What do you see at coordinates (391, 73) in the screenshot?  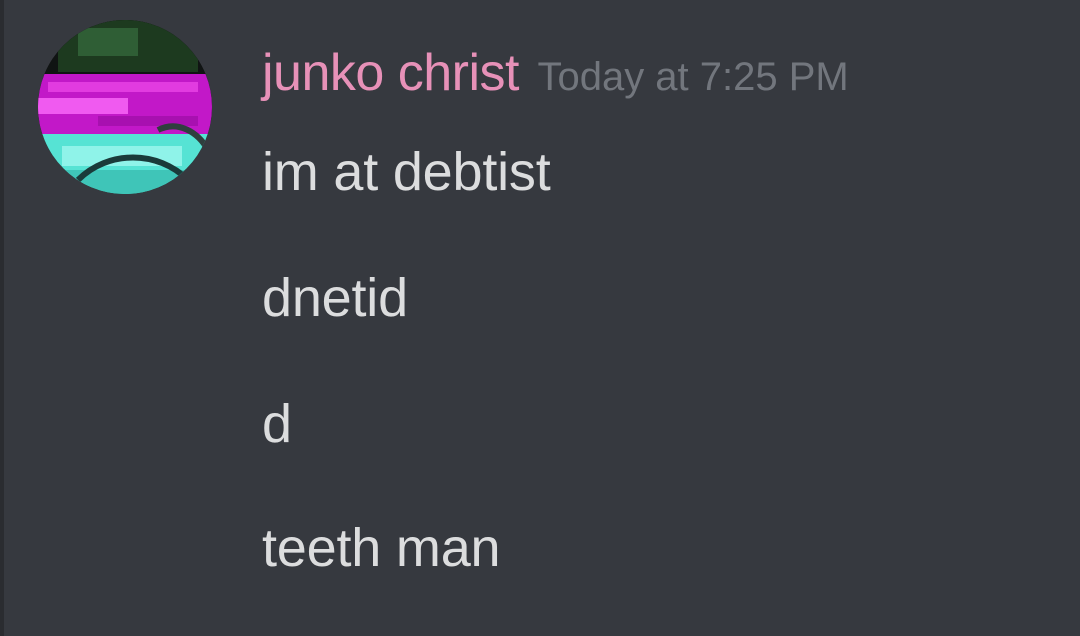 I see `username: junko christ` at bounding box center [391, 73].